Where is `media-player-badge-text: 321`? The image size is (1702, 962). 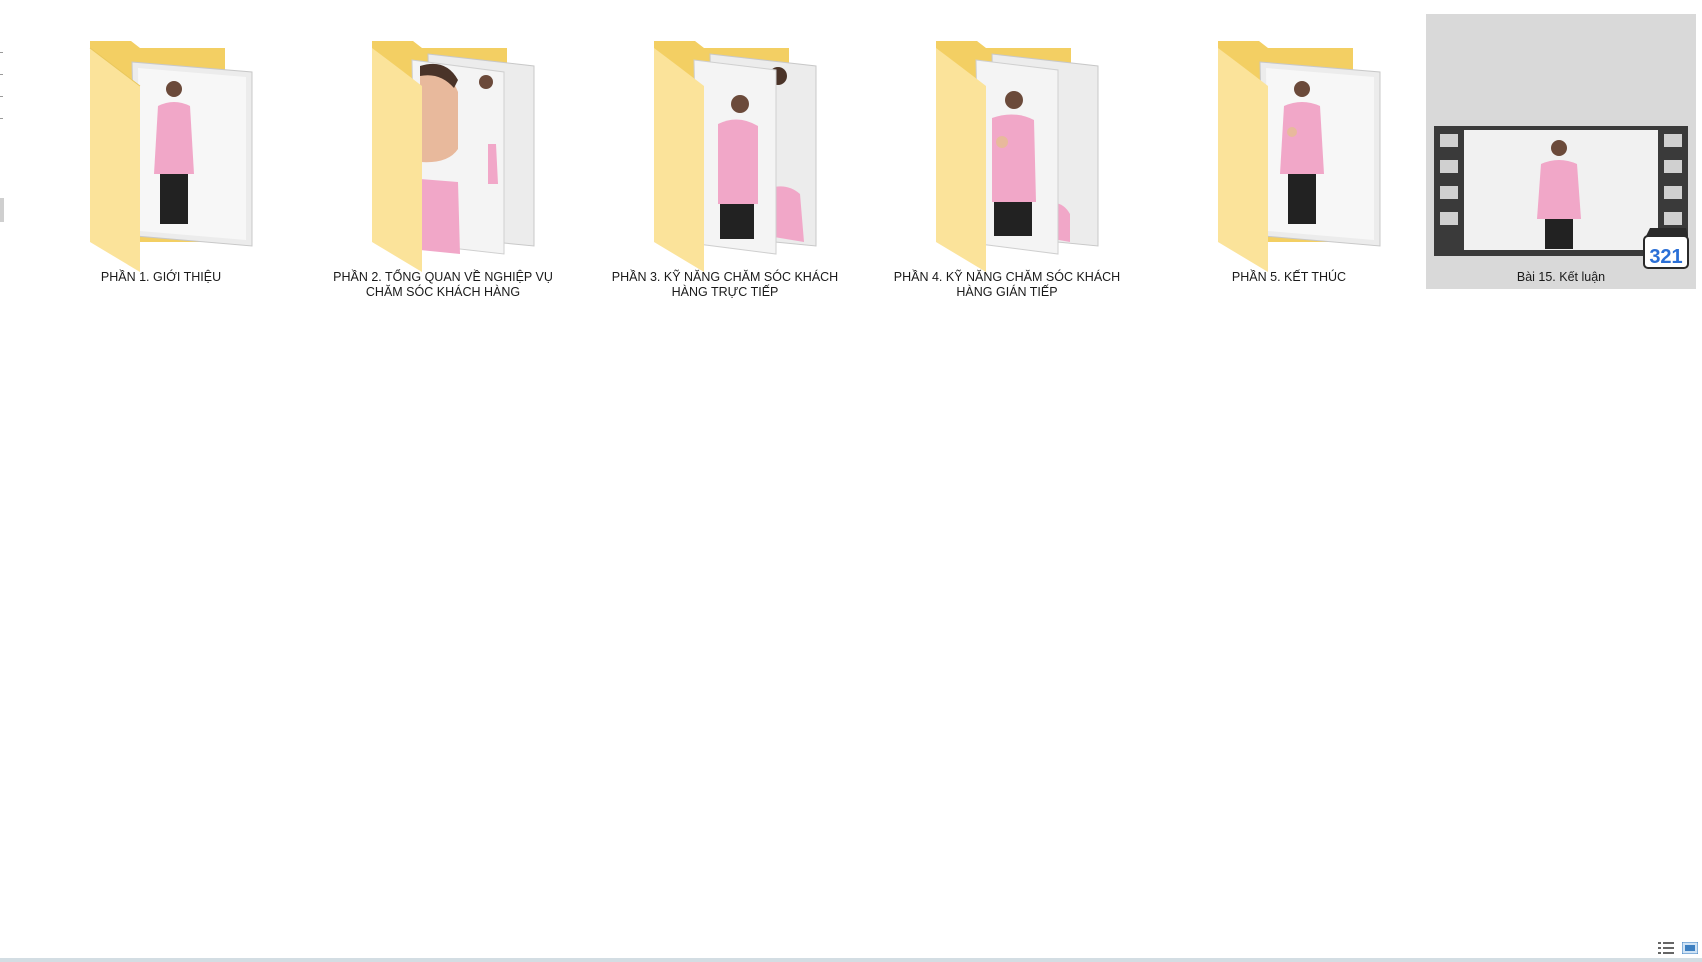
media-player-badge-text: 321 is located at coordinates (1665, 257).